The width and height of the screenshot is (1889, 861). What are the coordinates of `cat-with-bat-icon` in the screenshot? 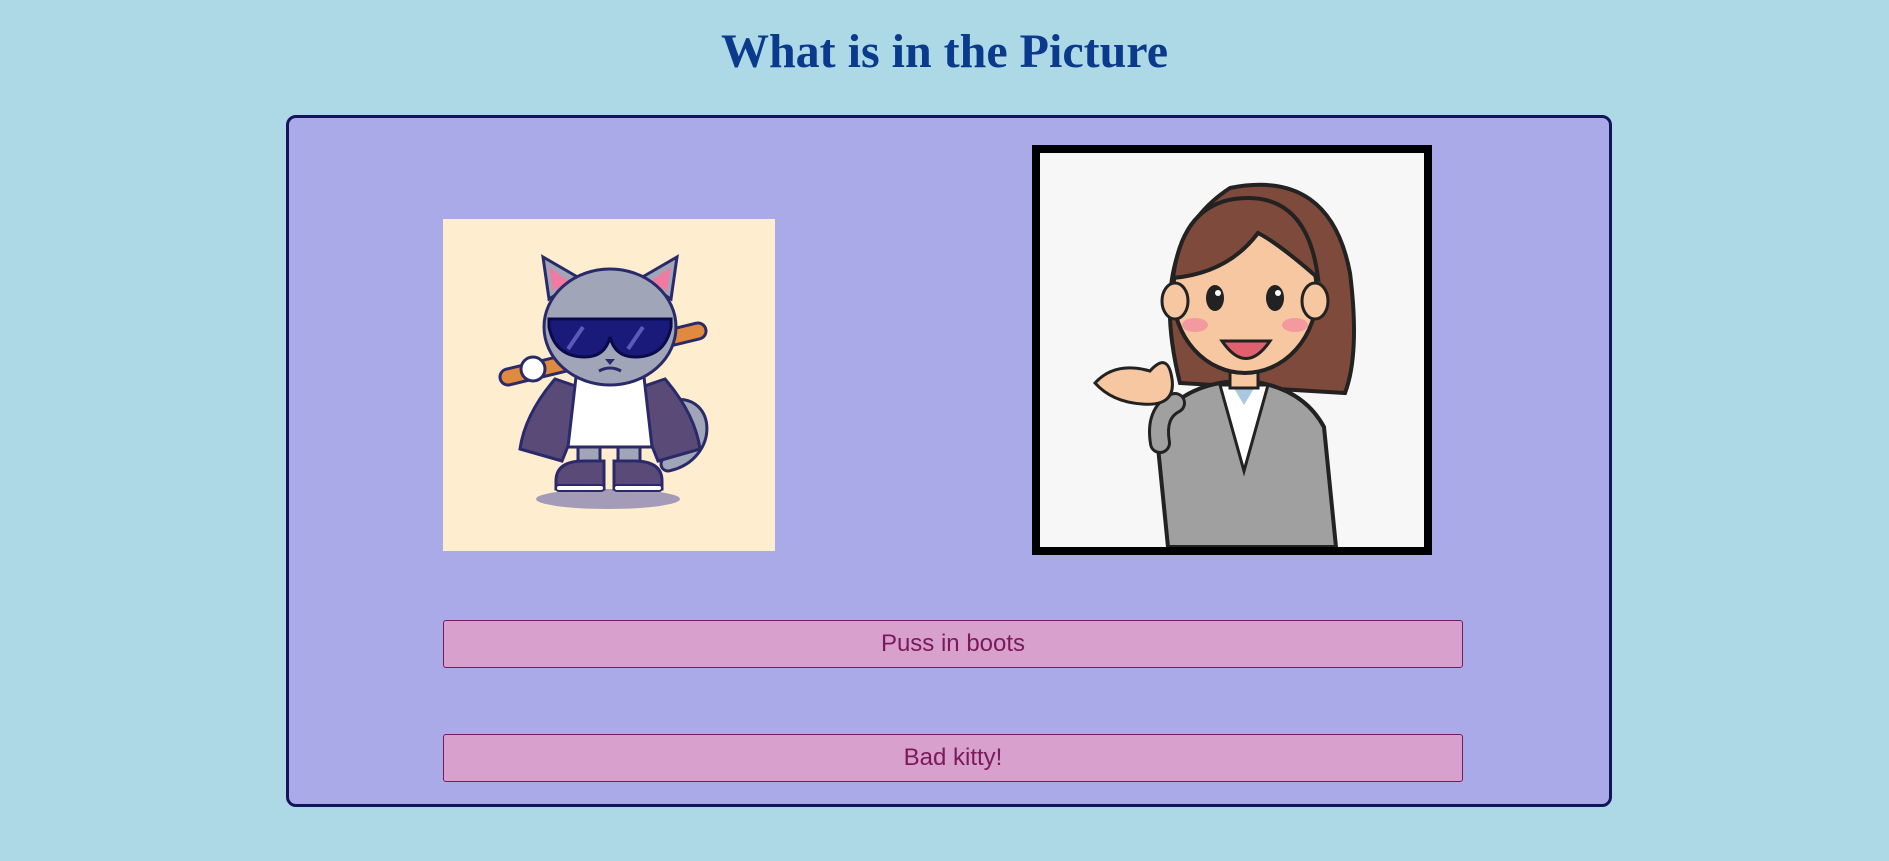 It's located at (603, 381).